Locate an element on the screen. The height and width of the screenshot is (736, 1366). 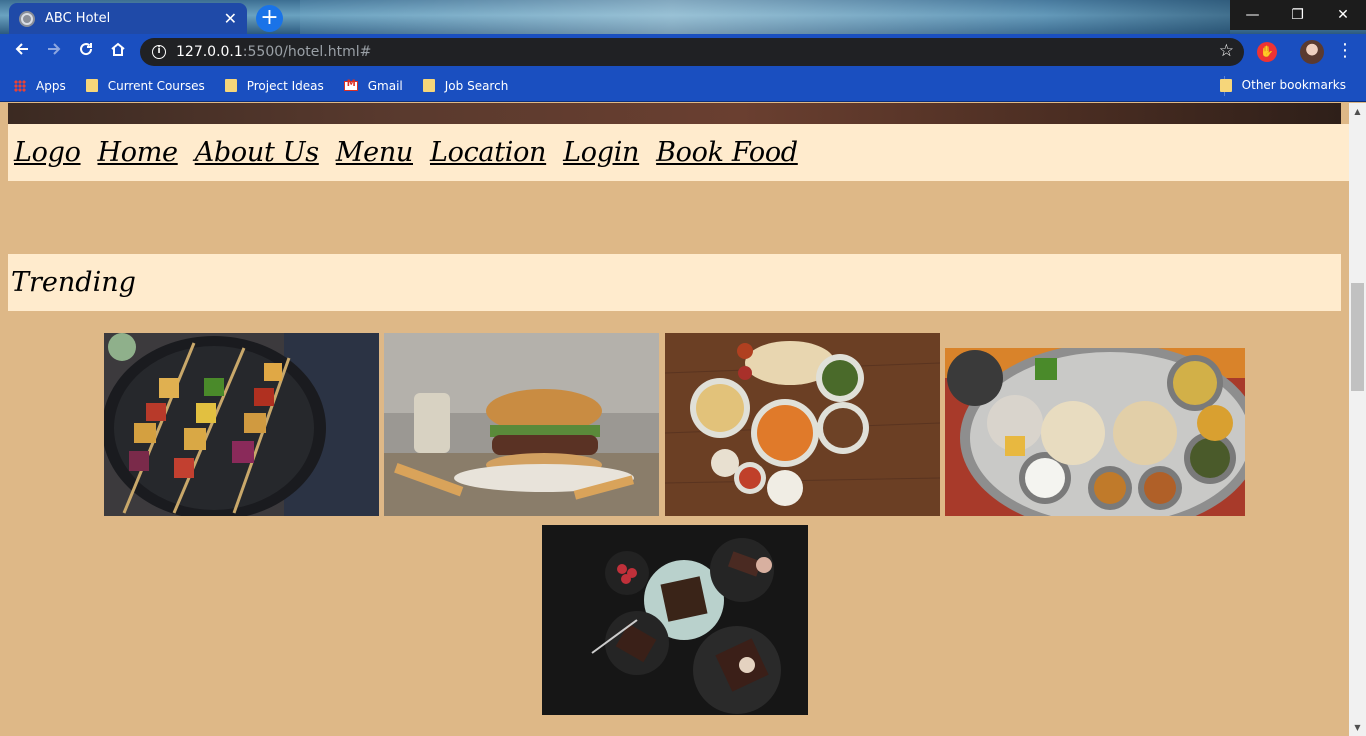
globe-icon is located at coordinates (27, 18).